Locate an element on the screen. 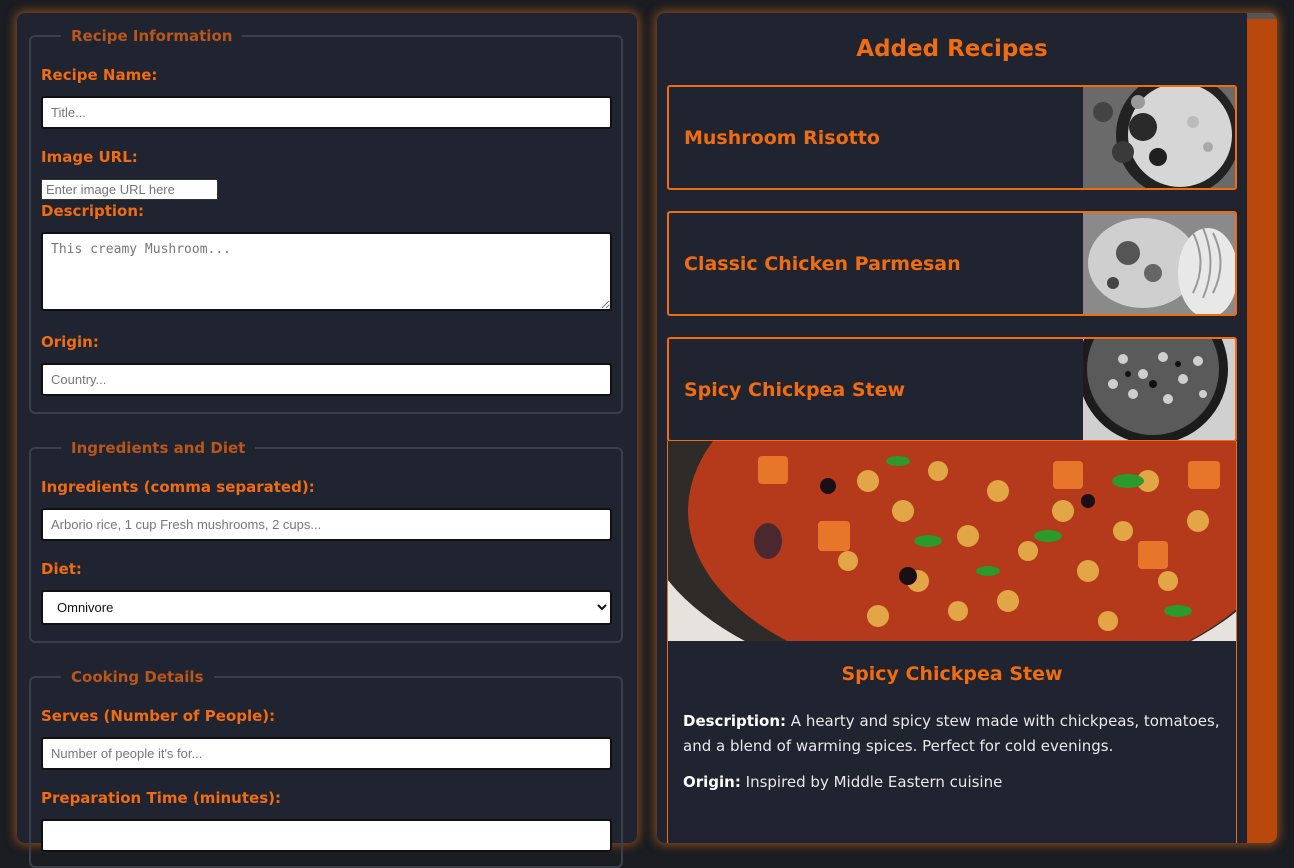 This screenshot has width=1294, height=868. ingredients-diet-legend: Ingredients and Diet is located at coordinates (158, 448).